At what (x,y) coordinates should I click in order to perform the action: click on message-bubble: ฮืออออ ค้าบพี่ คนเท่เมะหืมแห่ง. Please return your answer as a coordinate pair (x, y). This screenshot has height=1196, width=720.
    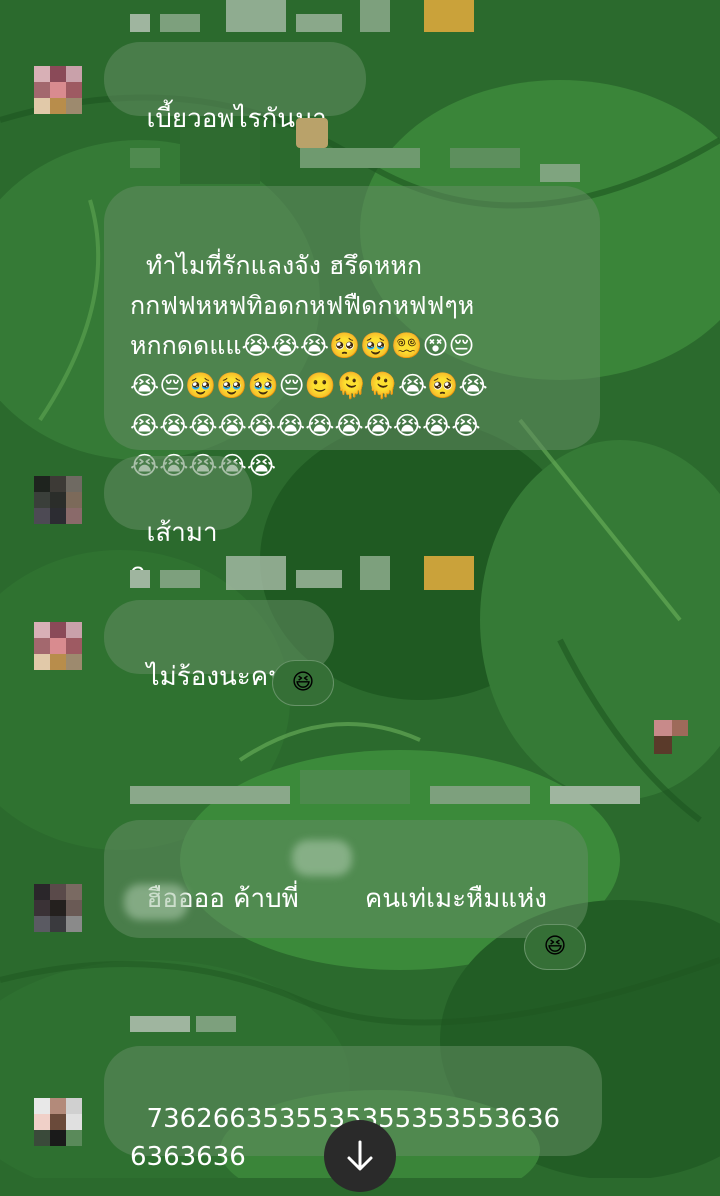
    Looking at the image, I should click on (346, 879).